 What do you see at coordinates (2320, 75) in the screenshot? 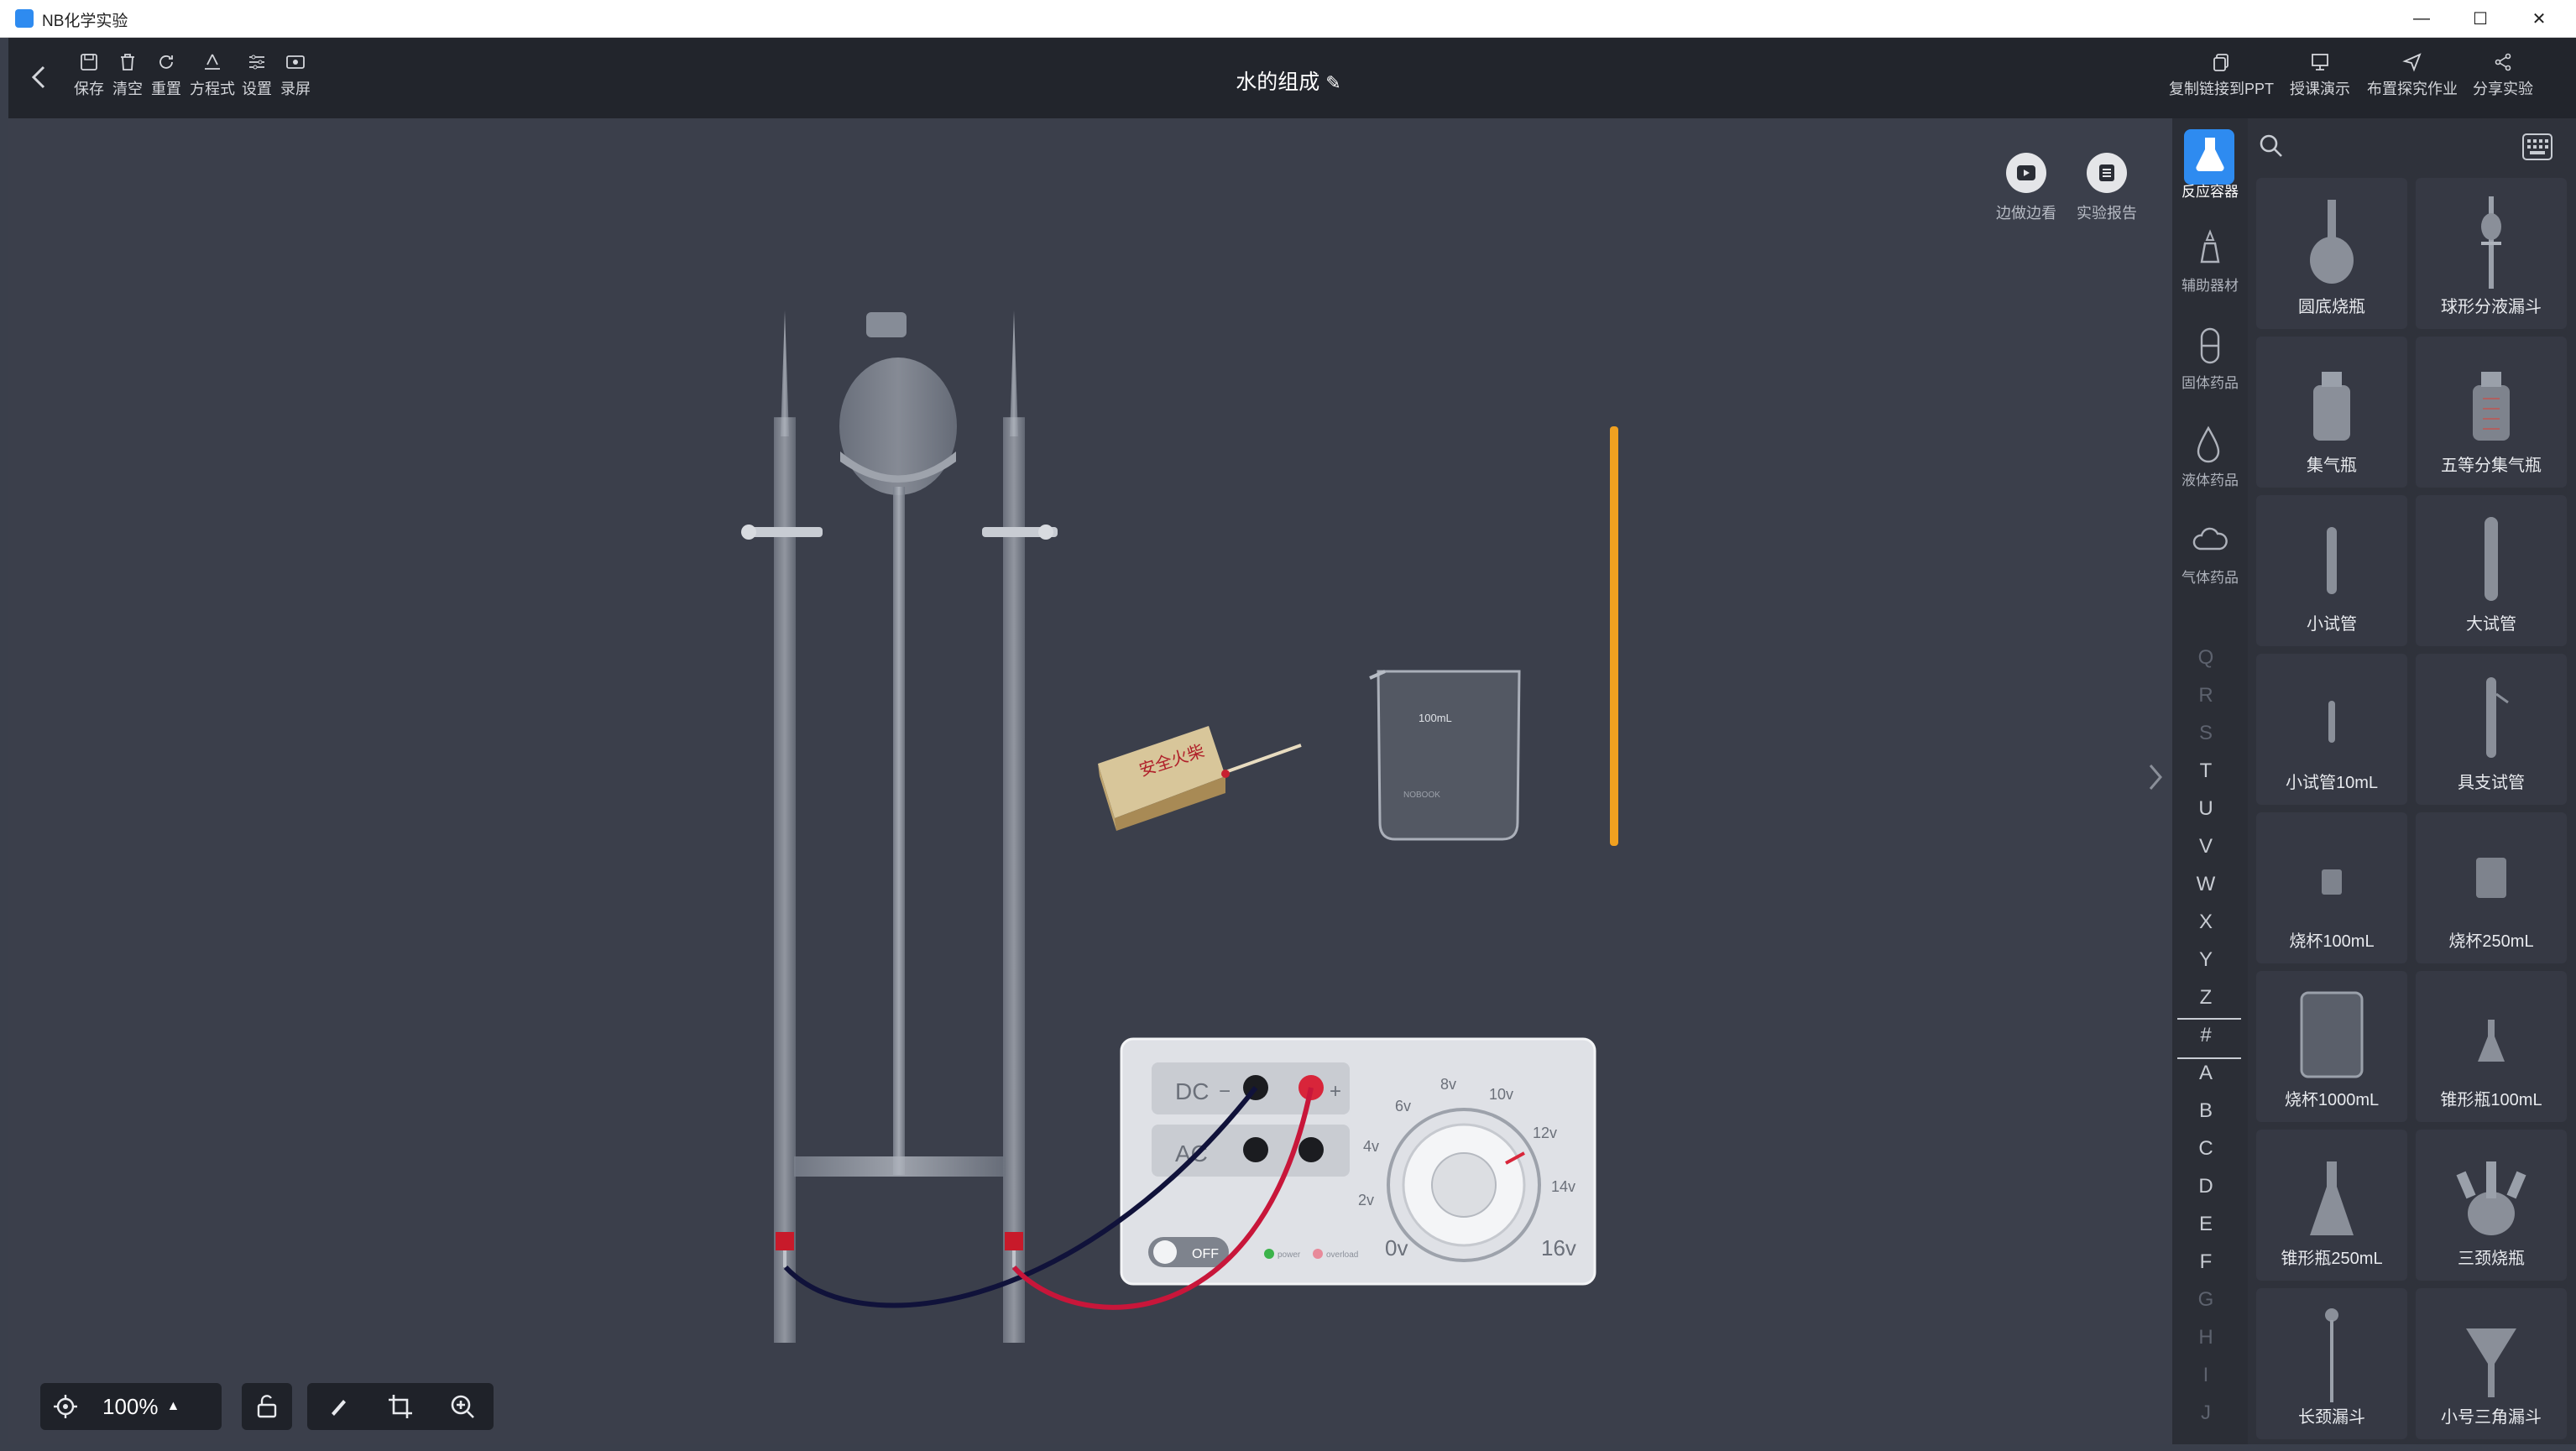
I see `present-button: 授课演示` at bounding box center [2320, 75].